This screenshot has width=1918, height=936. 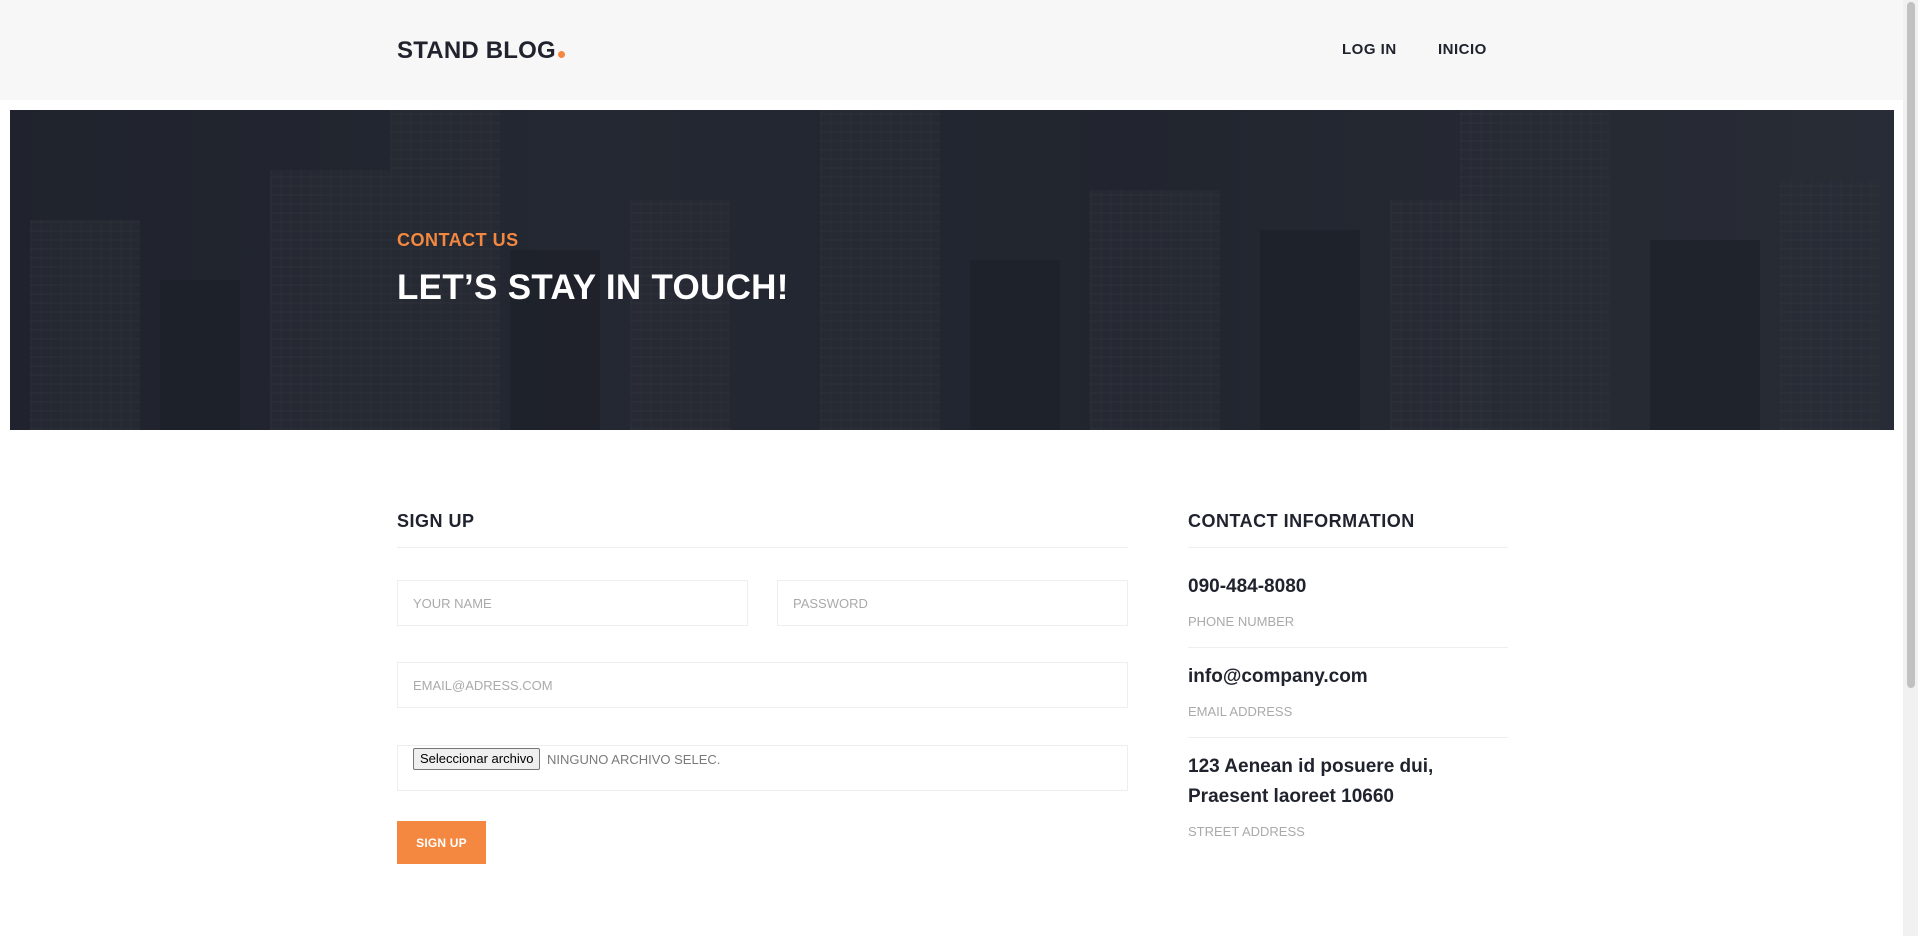 What do you see at coordinates (1247, 586) in the screenshot?
I see `phone-value: 090-484-8080` at bounding box center [1247, 586].